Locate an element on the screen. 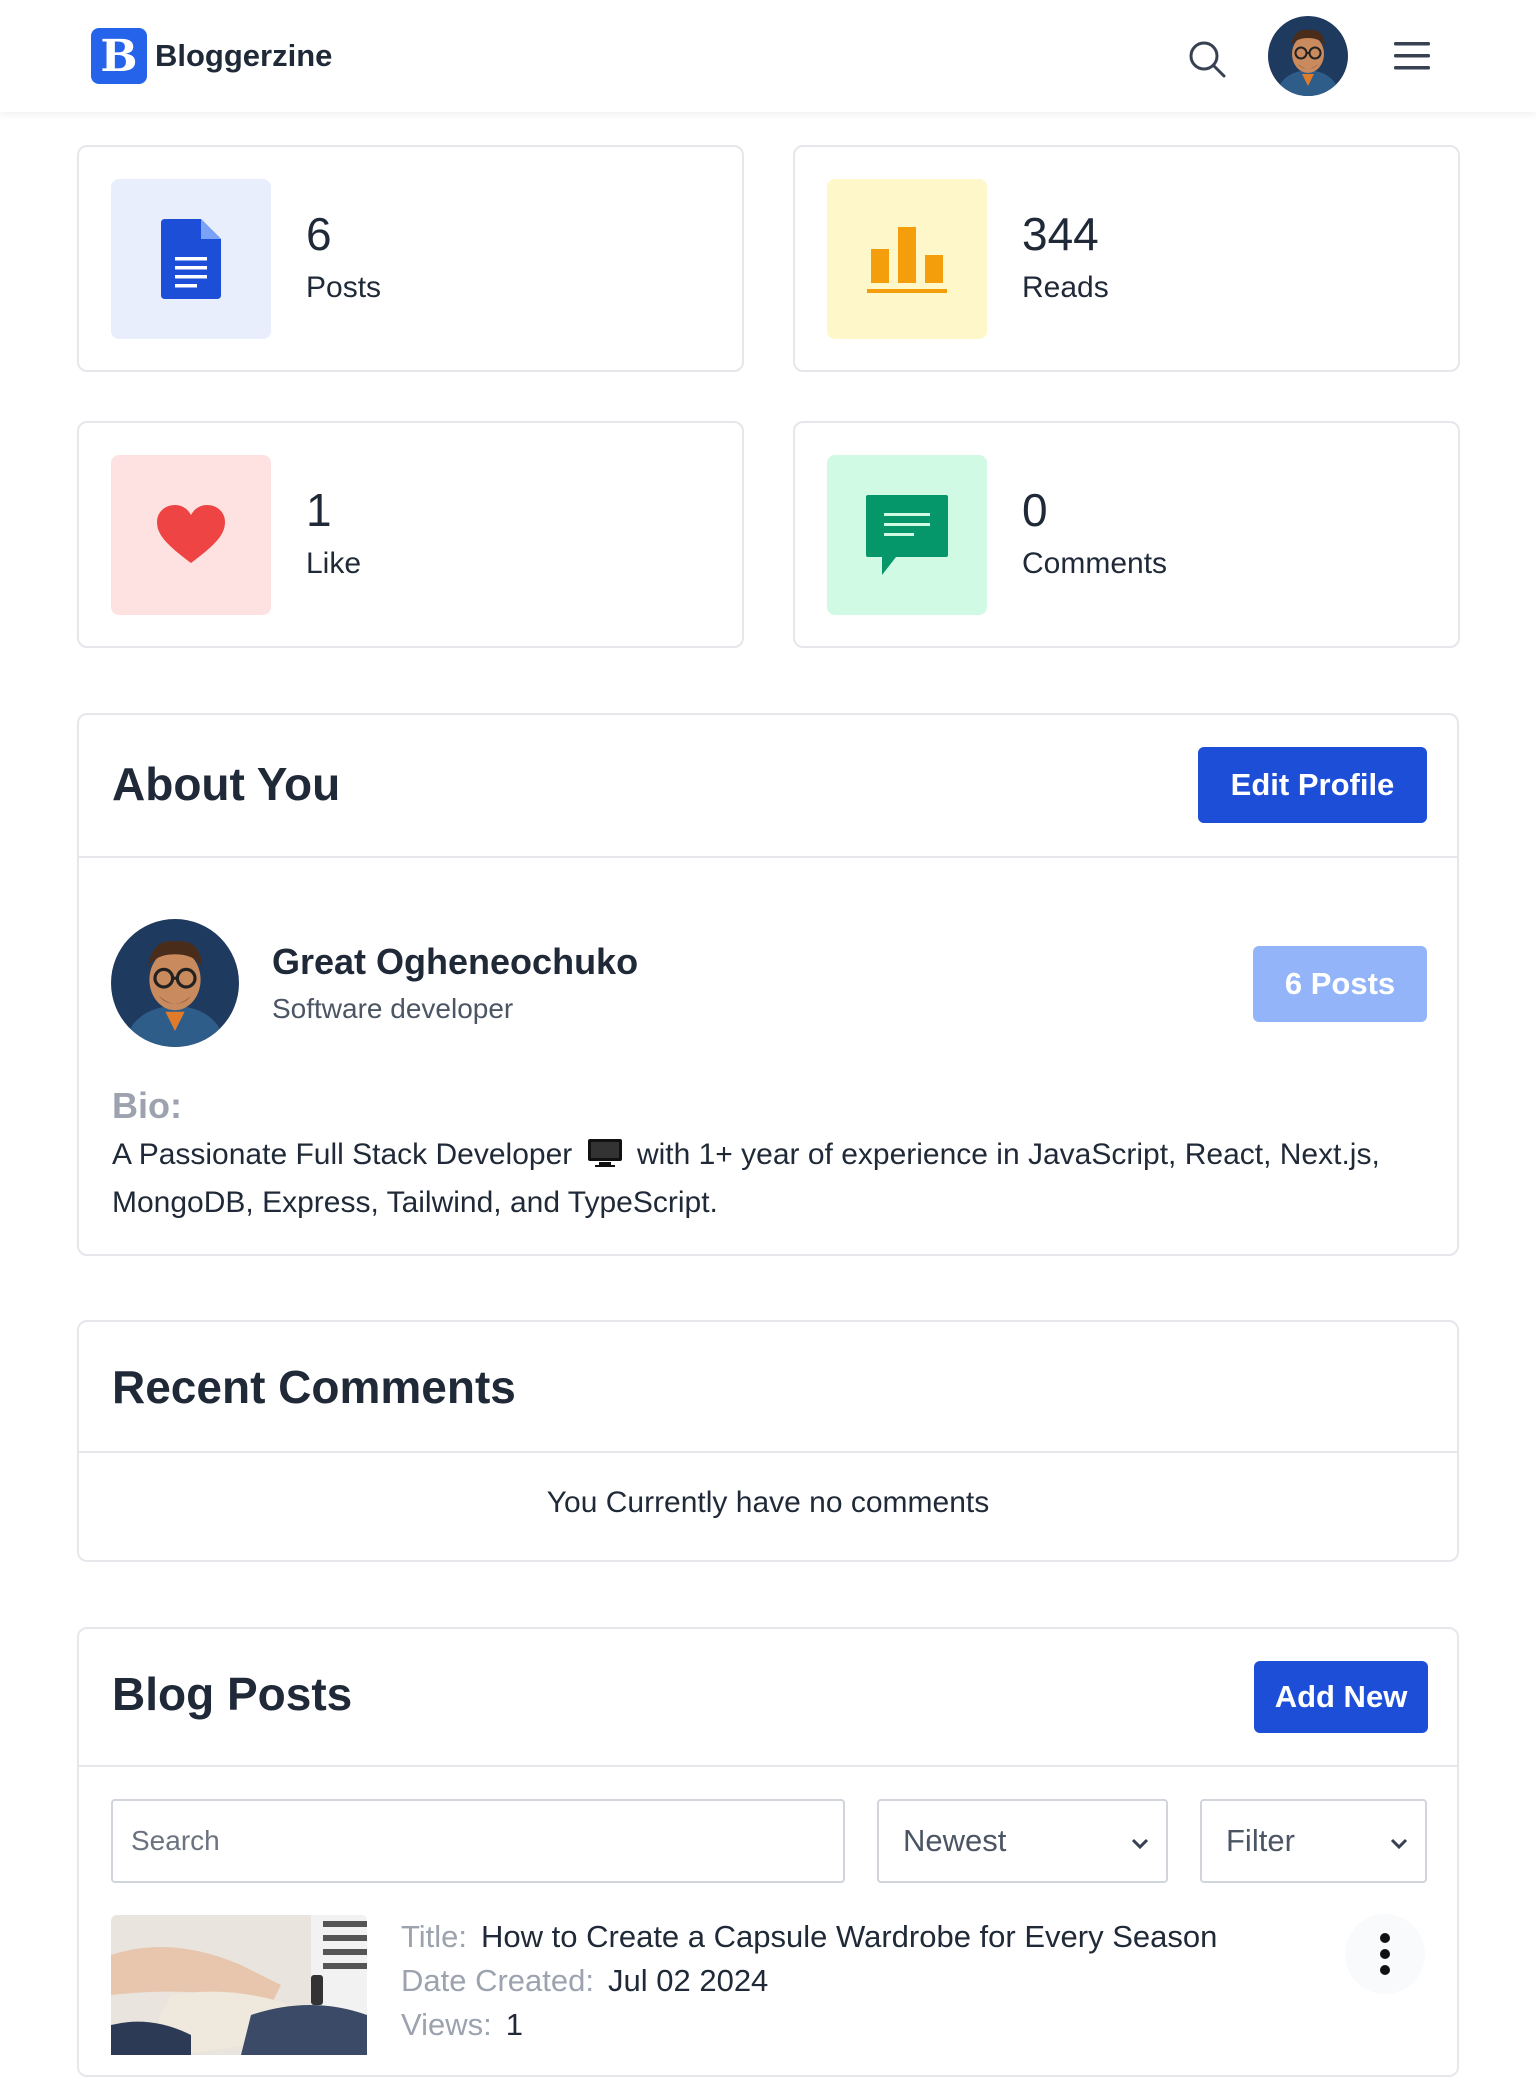 The height and width of the screenshot is (2077, 1536). sort-select: Newest is located at coordinates (1022, 1841).